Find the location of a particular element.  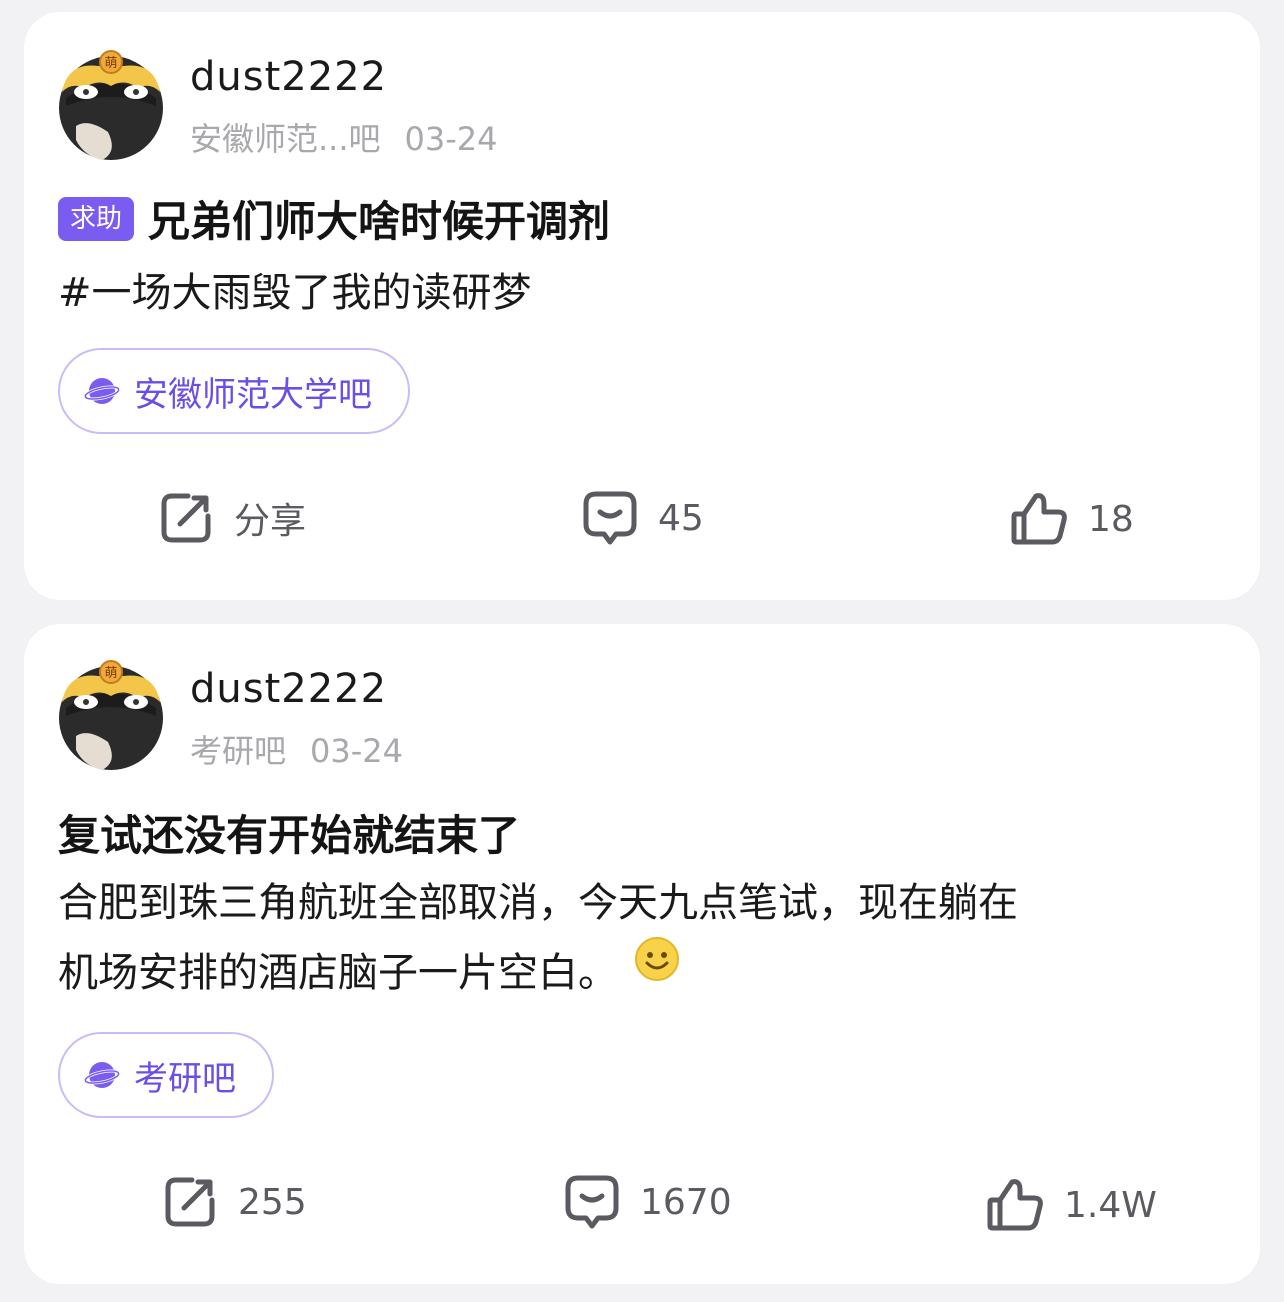

post-body: 合肥到珠三角航班全部取消，今天九点笔试，现在躺在 机场安排的酒店脑子一片空白。 is located at coordinates (643, 939).